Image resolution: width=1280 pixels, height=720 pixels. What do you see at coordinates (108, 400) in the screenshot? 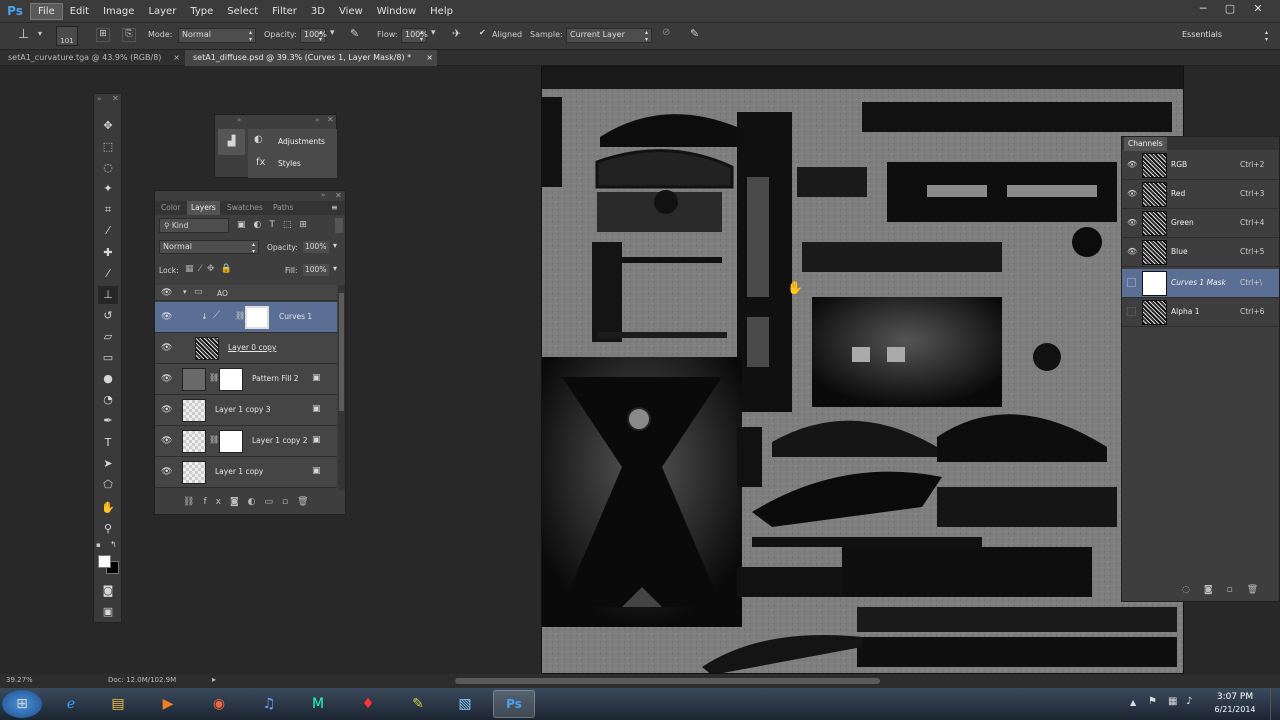
I see `dodge-tool-icon: ◔` at bounding box center [108, 400].